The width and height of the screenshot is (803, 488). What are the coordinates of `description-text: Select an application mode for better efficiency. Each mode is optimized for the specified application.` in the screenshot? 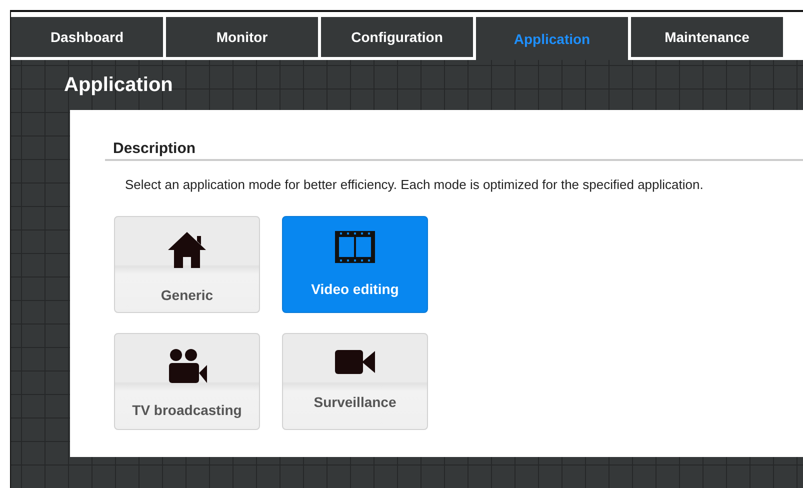 It's located at (414, 184).